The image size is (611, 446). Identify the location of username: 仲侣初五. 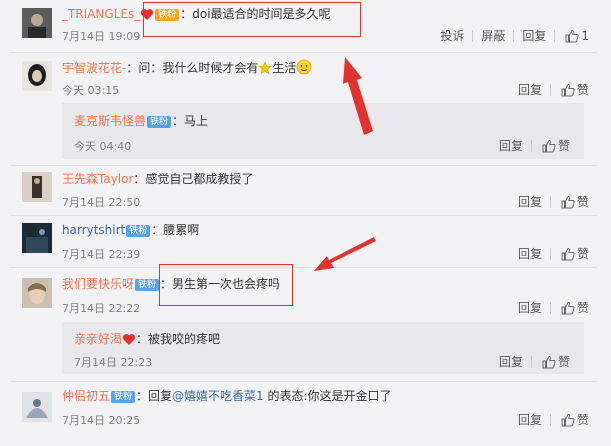
(86, 396).